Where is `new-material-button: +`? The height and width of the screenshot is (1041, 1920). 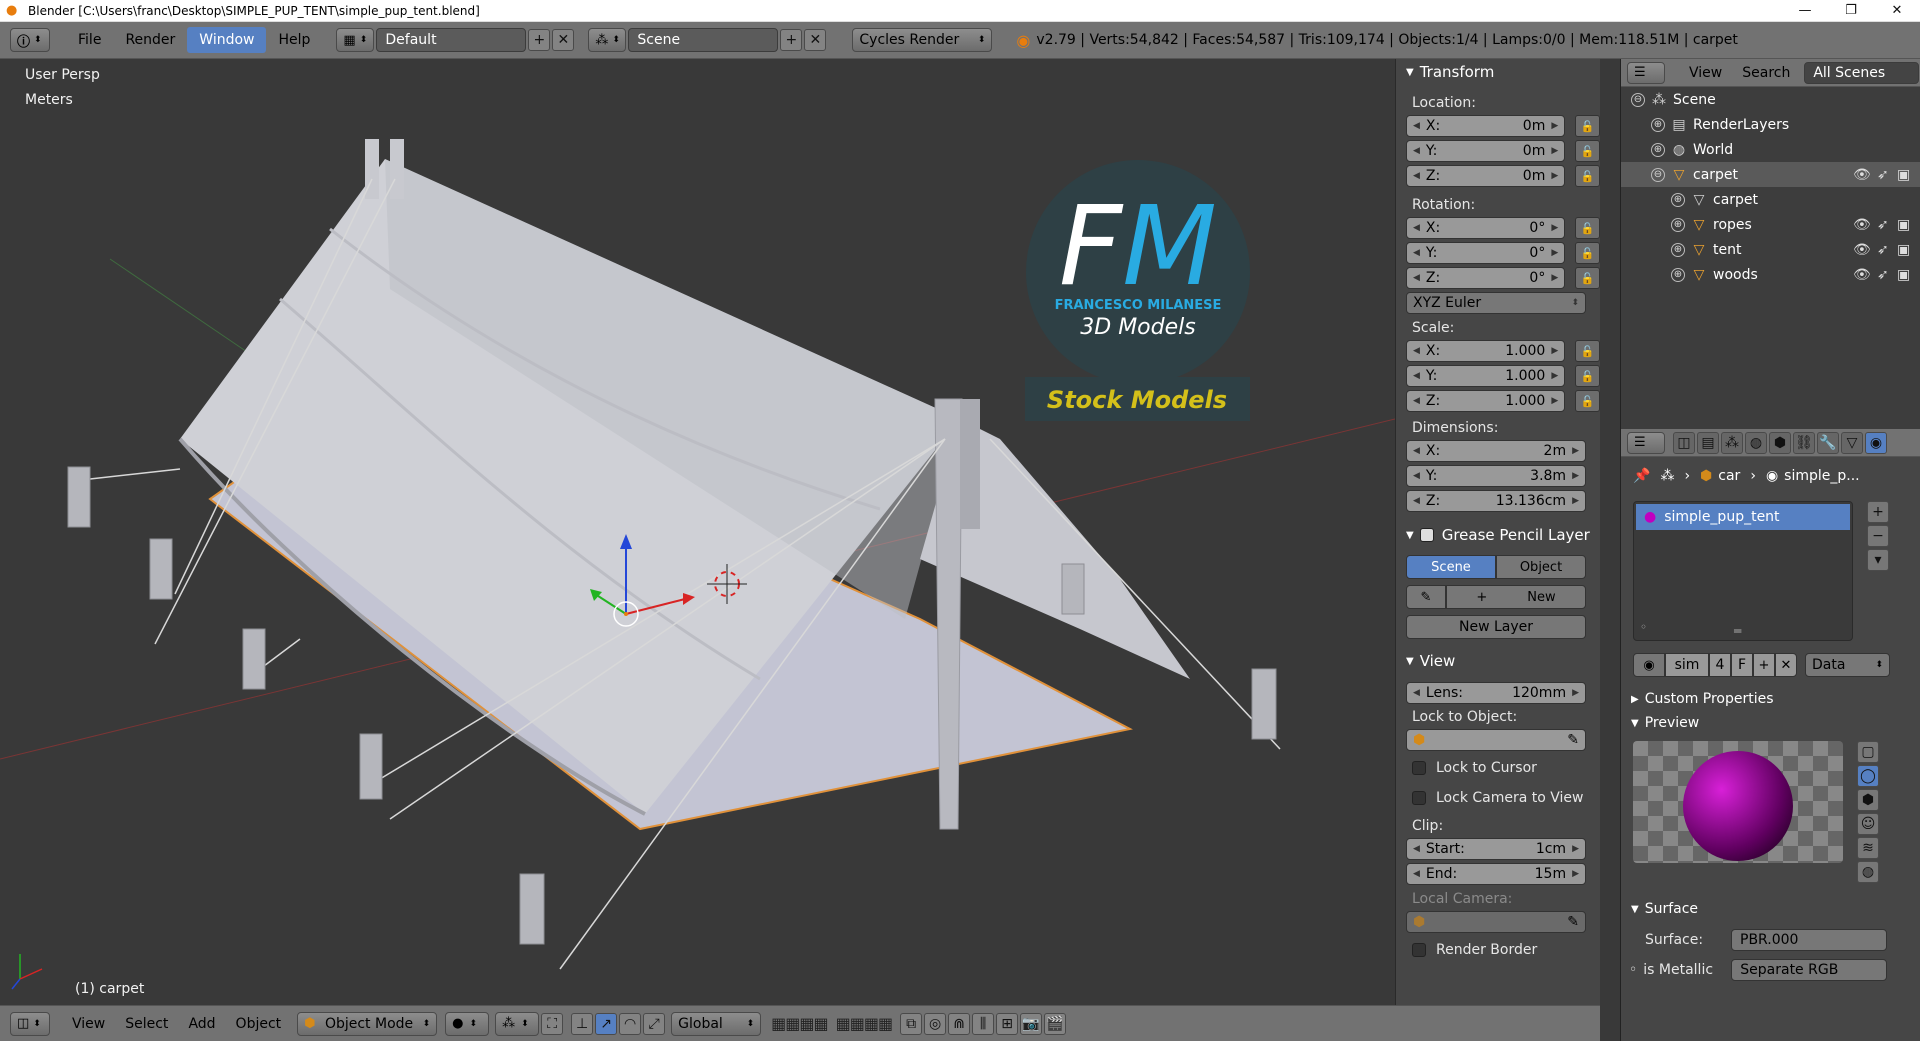
new-material-button: + is located at coordinates (1764, 665).